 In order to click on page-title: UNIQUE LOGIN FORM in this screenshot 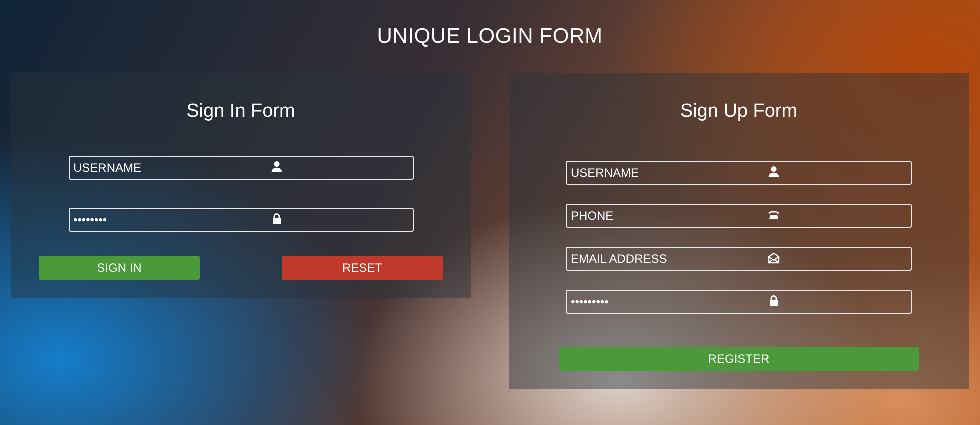, I will do `click(490, 37)`.